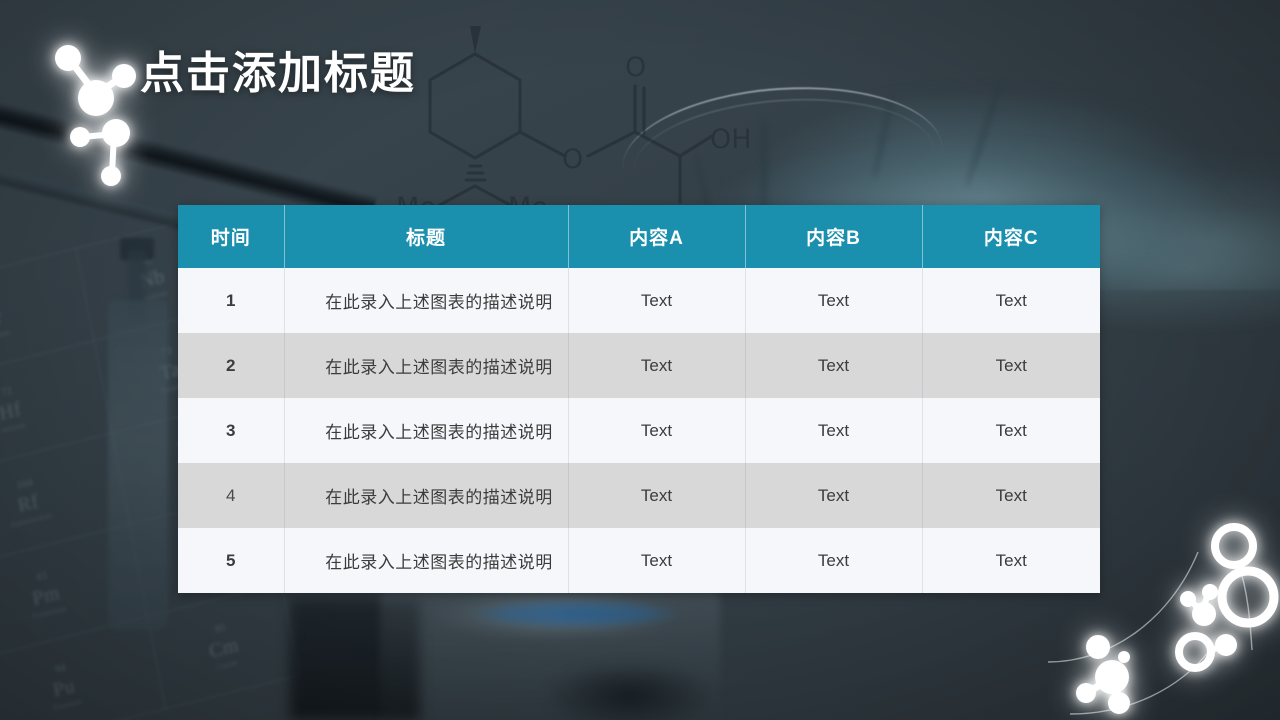  I want to click on table-row: 2 在此录入上述图表的描述说明 Text Text Text, so click(639, 365).